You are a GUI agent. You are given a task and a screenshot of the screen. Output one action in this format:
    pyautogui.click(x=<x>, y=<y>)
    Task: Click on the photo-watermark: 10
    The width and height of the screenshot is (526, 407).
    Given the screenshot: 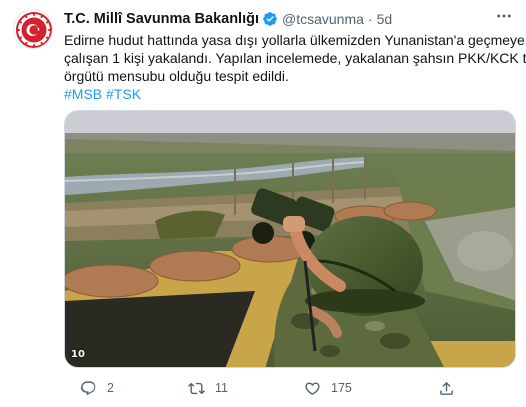 What is the action you would take?
    pyautogui.click(x=78, y=354)
    